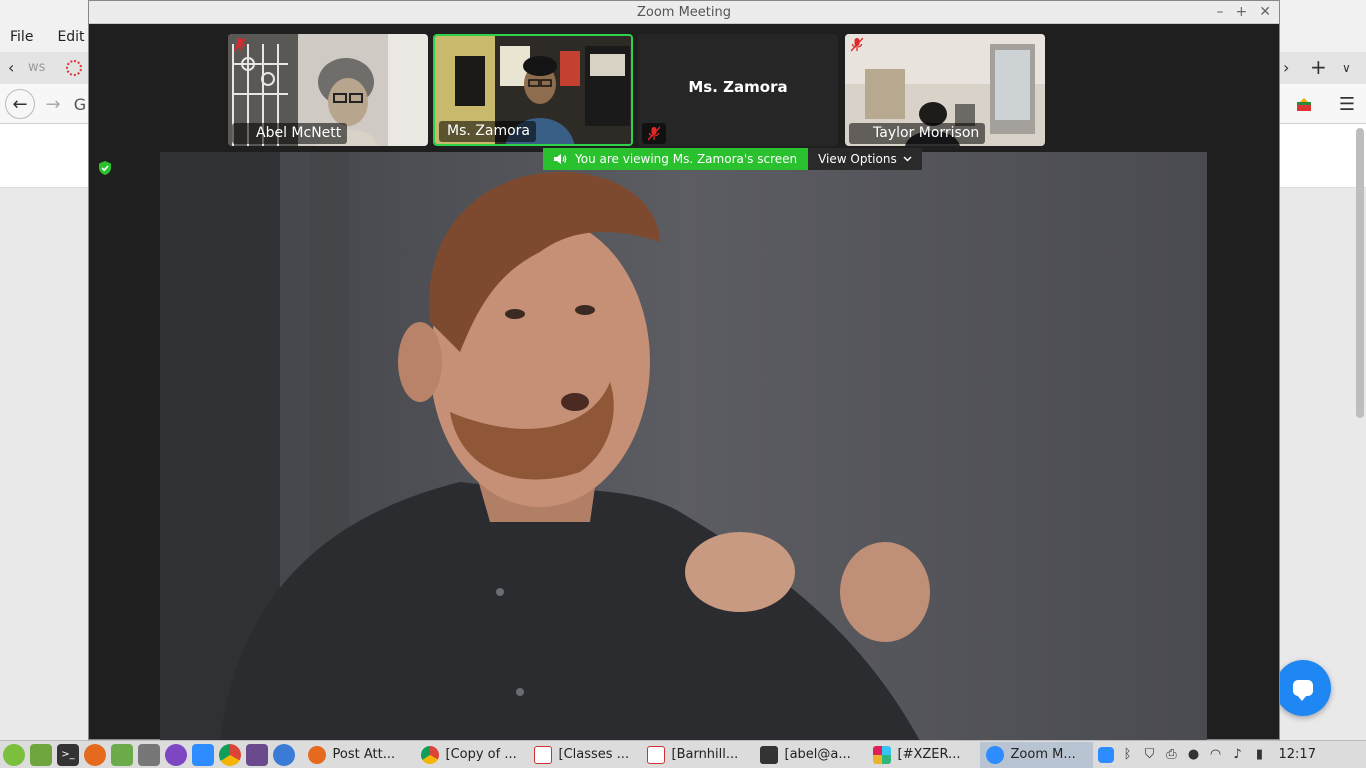 The width and height of the screenshot is (1366, 768). I want to click on share-banner: You are viewing Ms. Zamora's screen, so click(676, 159).